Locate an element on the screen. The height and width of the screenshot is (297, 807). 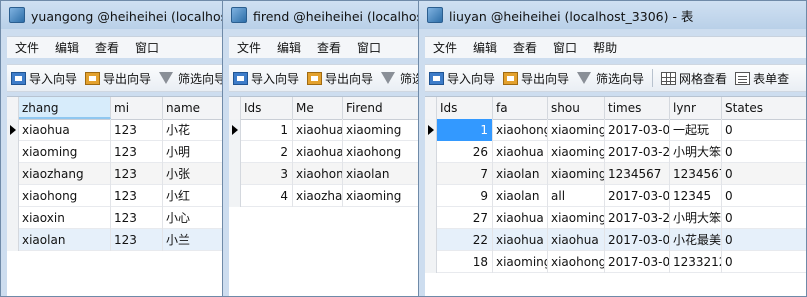
cell-firend: xiaoming is located at coordinates (381, 196).